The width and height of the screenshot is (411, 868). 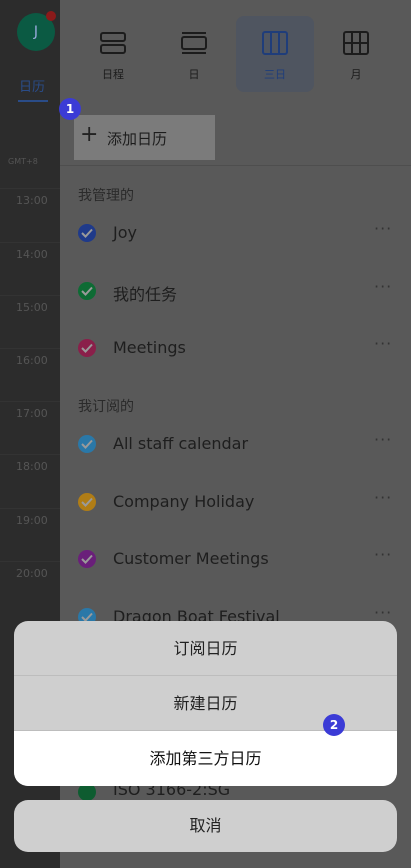 What do you see at coordinates (194, 74) in the screenshot?
I see `view-label-day: 日` at bounding box center [194, 74].